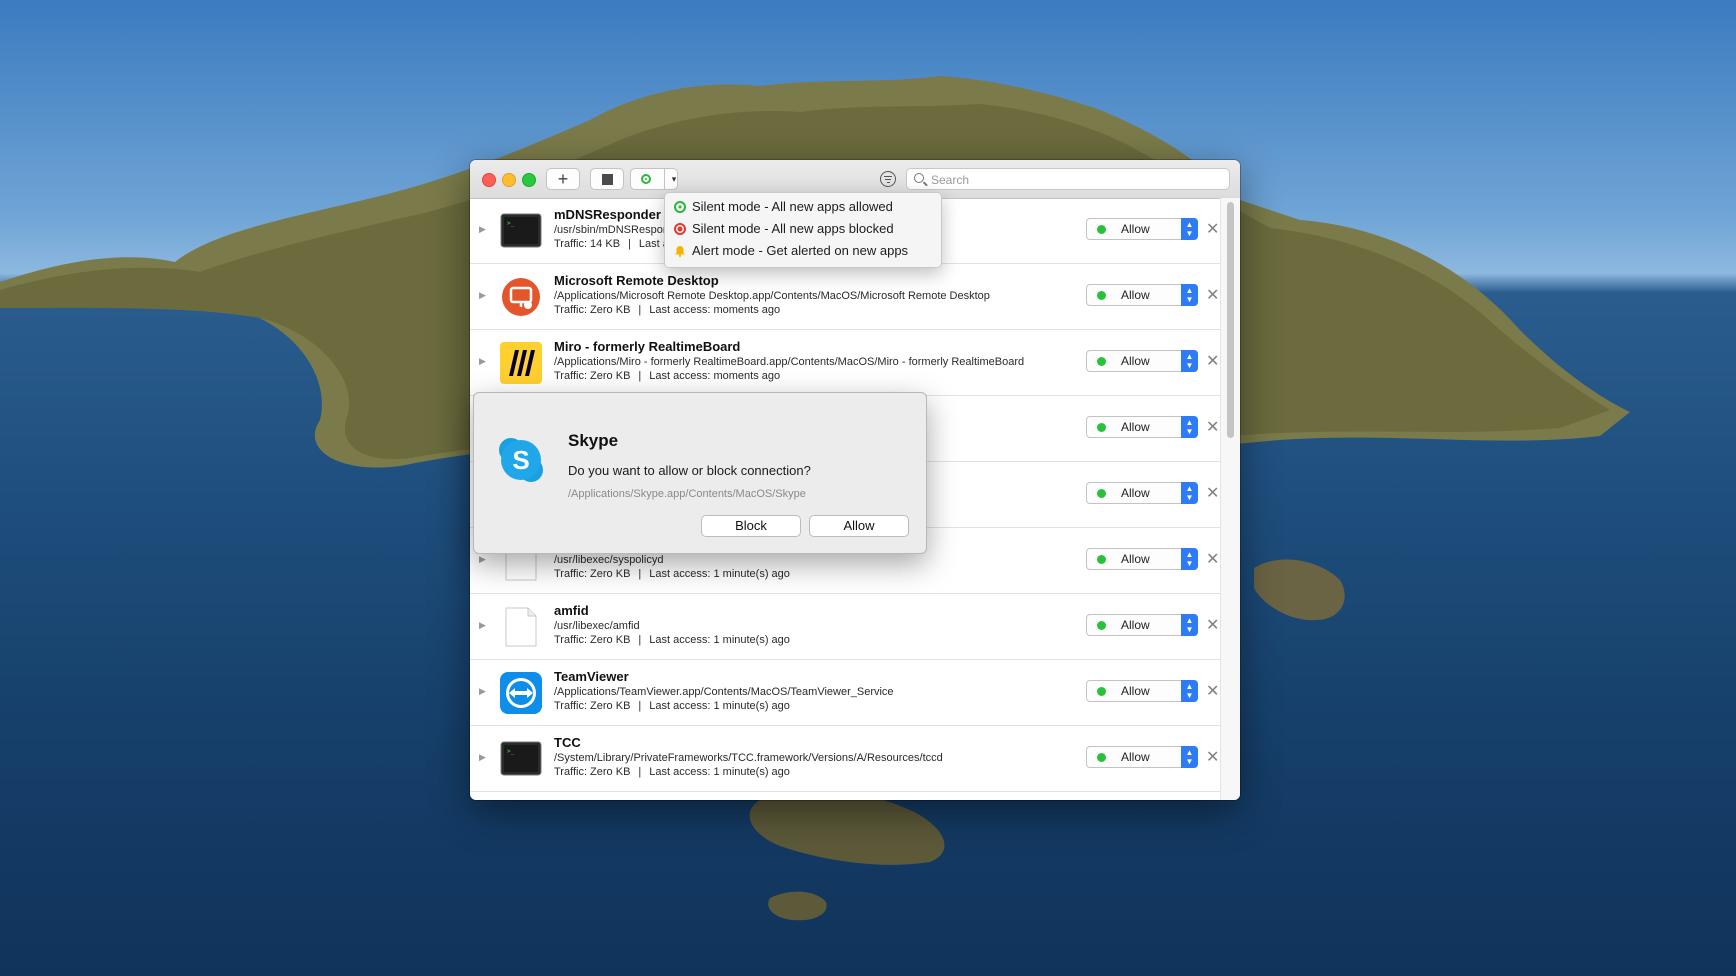 Image resolution: width=1736 pixels, height=976 pixels. I want to click on search-icon, so click(919, 178).